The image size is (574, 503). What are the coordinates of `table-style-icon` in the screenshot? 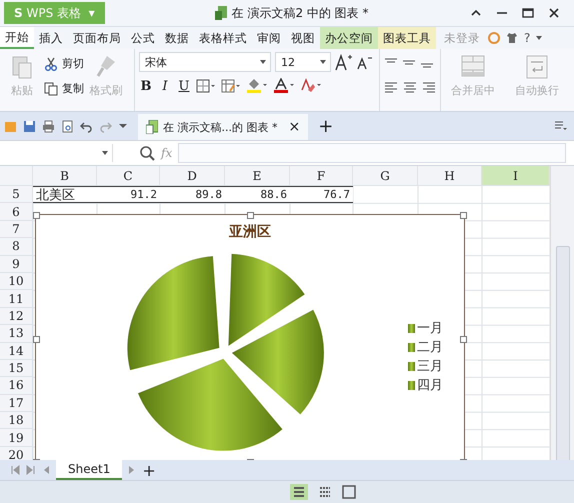 It's located at (231, 86).